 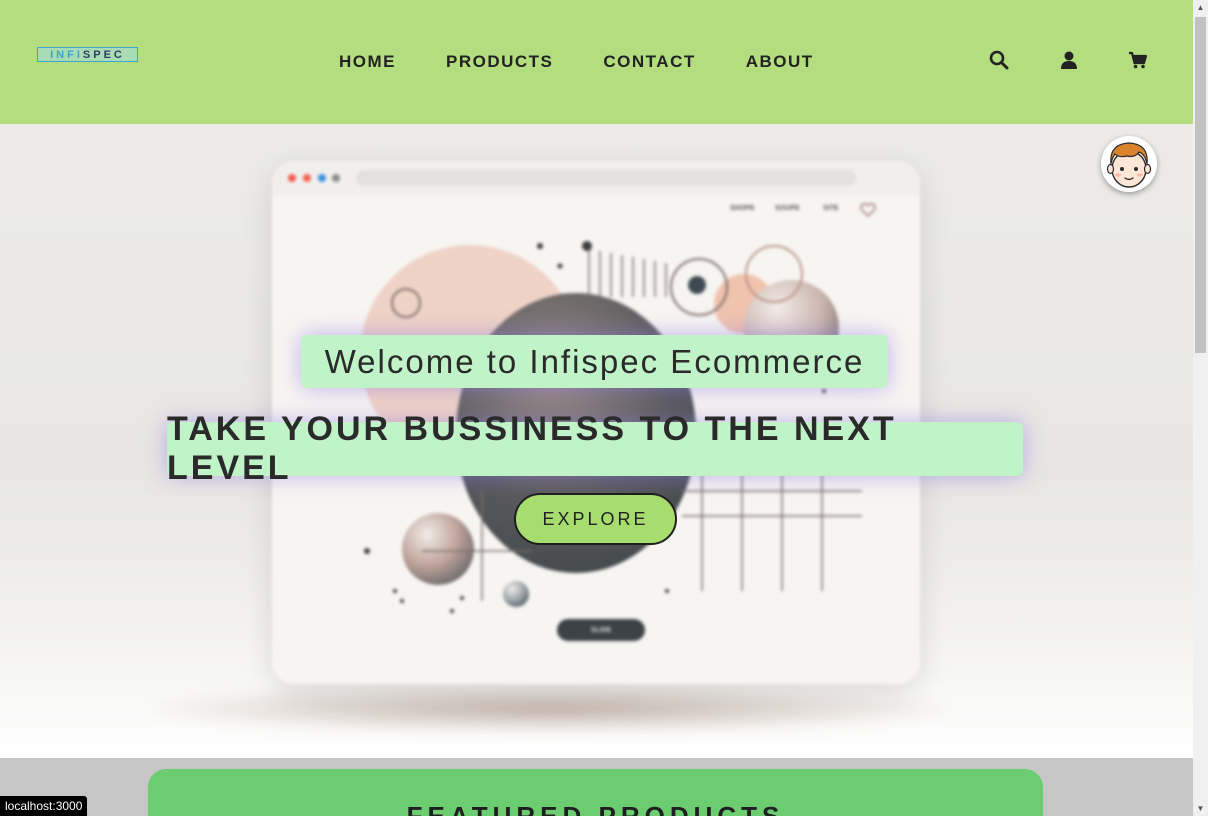 I want to click on nav-products-link: PRODUCTS, so click(x=499, y=62).